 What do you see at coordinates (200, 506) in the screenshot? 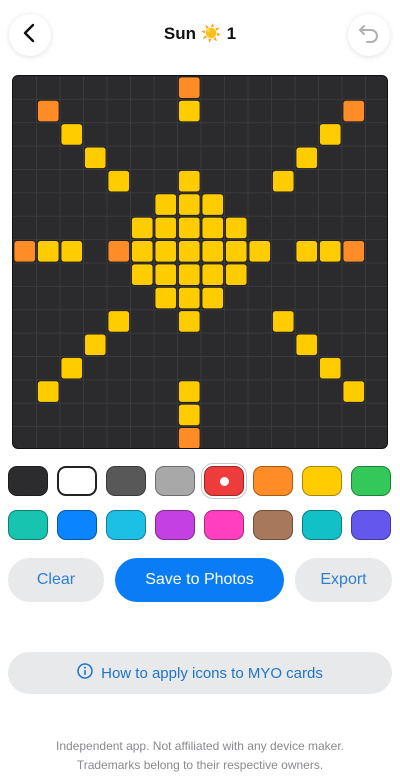
I see `color-palette` at bounding box center [200, 506].